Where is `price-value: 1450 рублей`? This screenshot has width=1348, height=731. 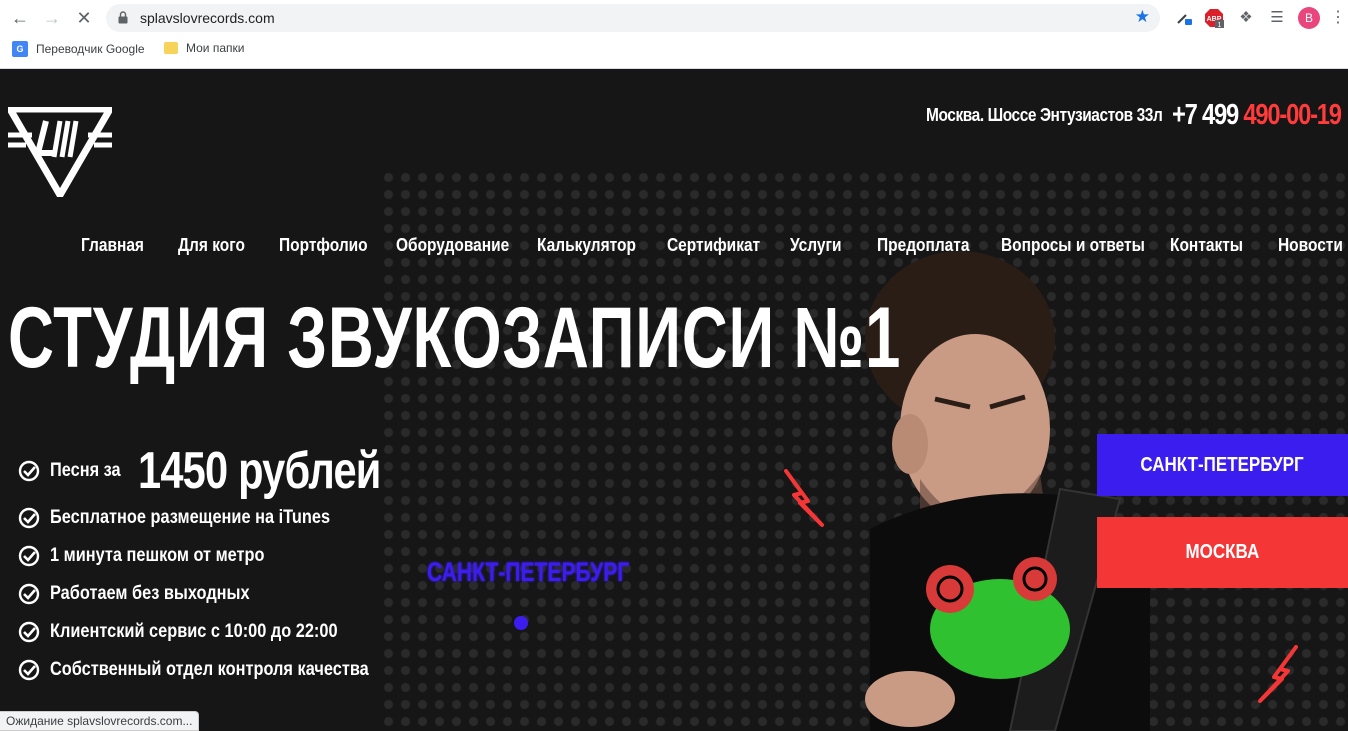
price-value: 1450 рублей is located at coordinates (259, 471).